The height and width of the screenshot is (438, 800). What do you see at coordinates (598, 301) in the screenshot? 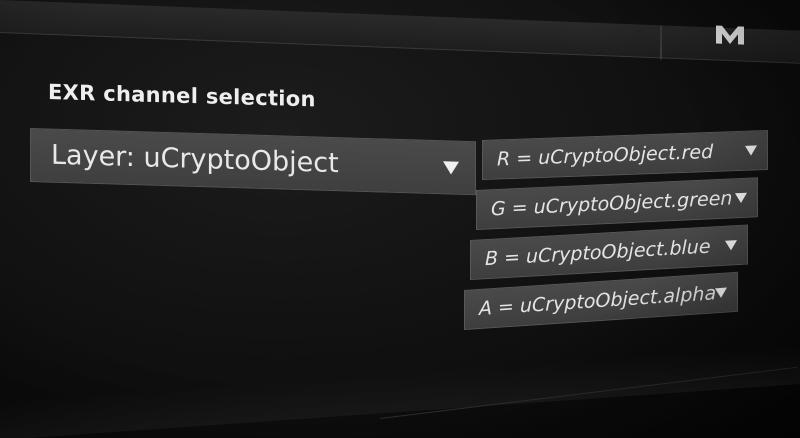
I see `alpha-channel-label: A = uCryptoObject.alpha` at bounding box center [598, 301].